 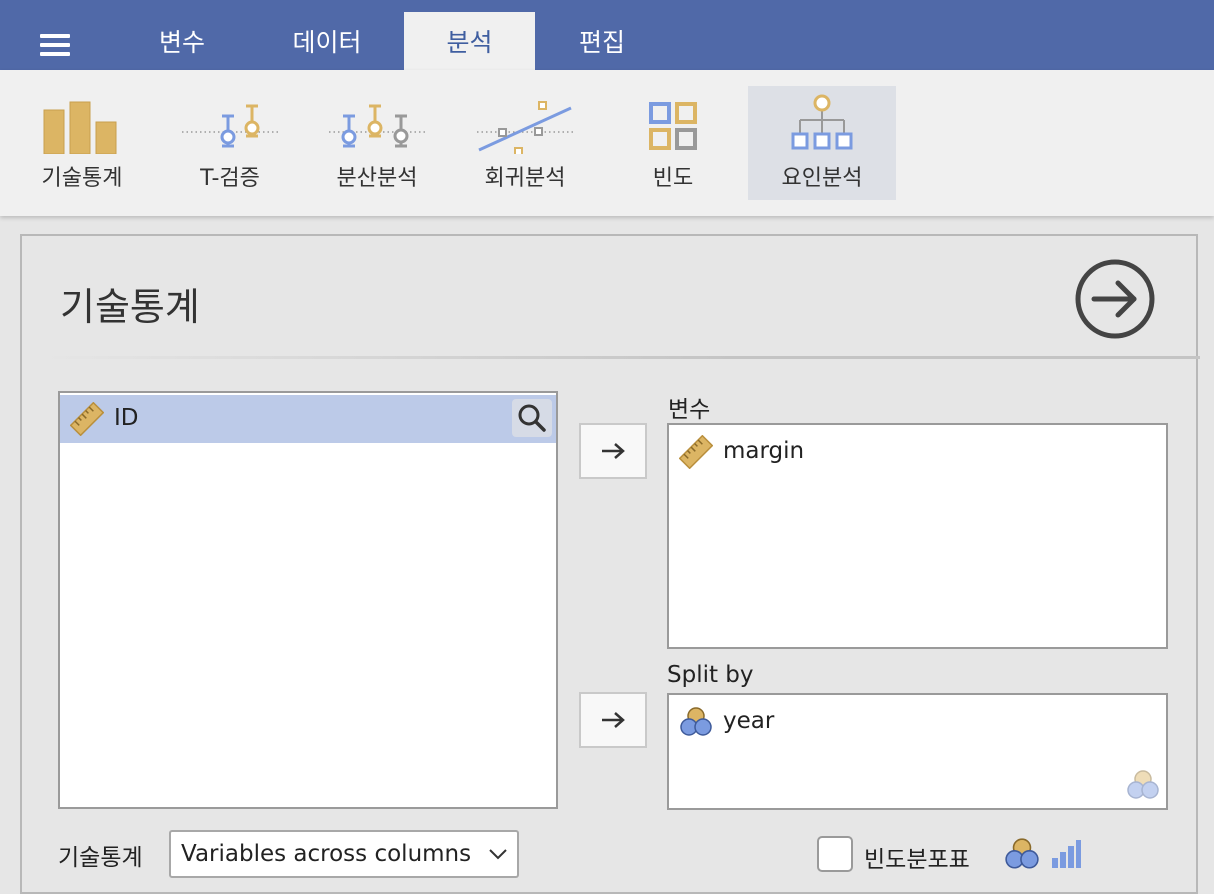 I want to click on tab-variables: 변수, so click(x=182, y=41).